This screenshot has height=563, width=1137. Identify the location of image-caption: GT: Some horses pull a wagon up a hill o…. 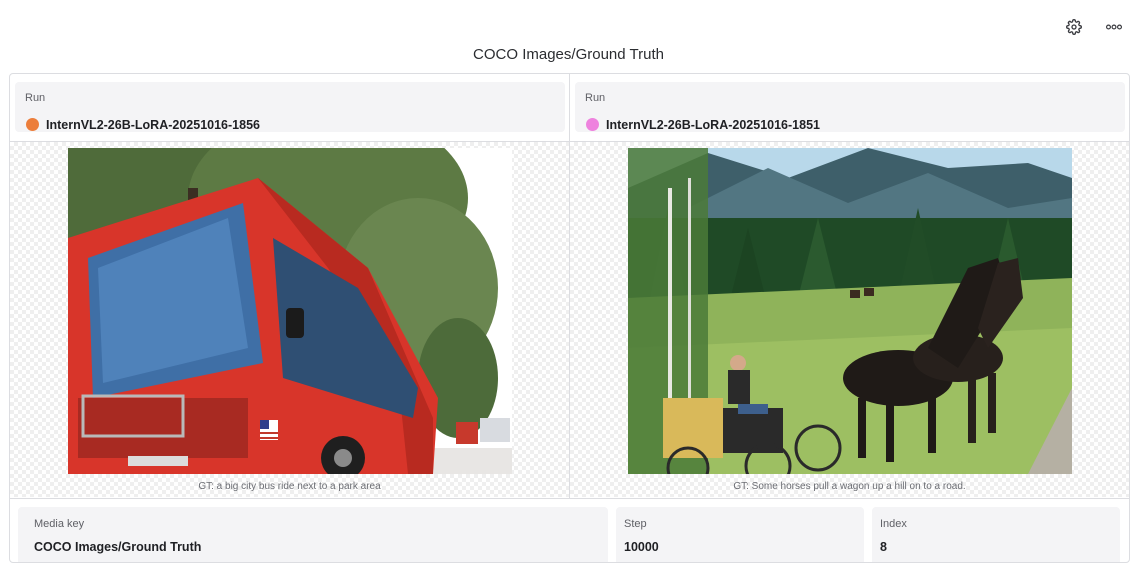
(849, 486).